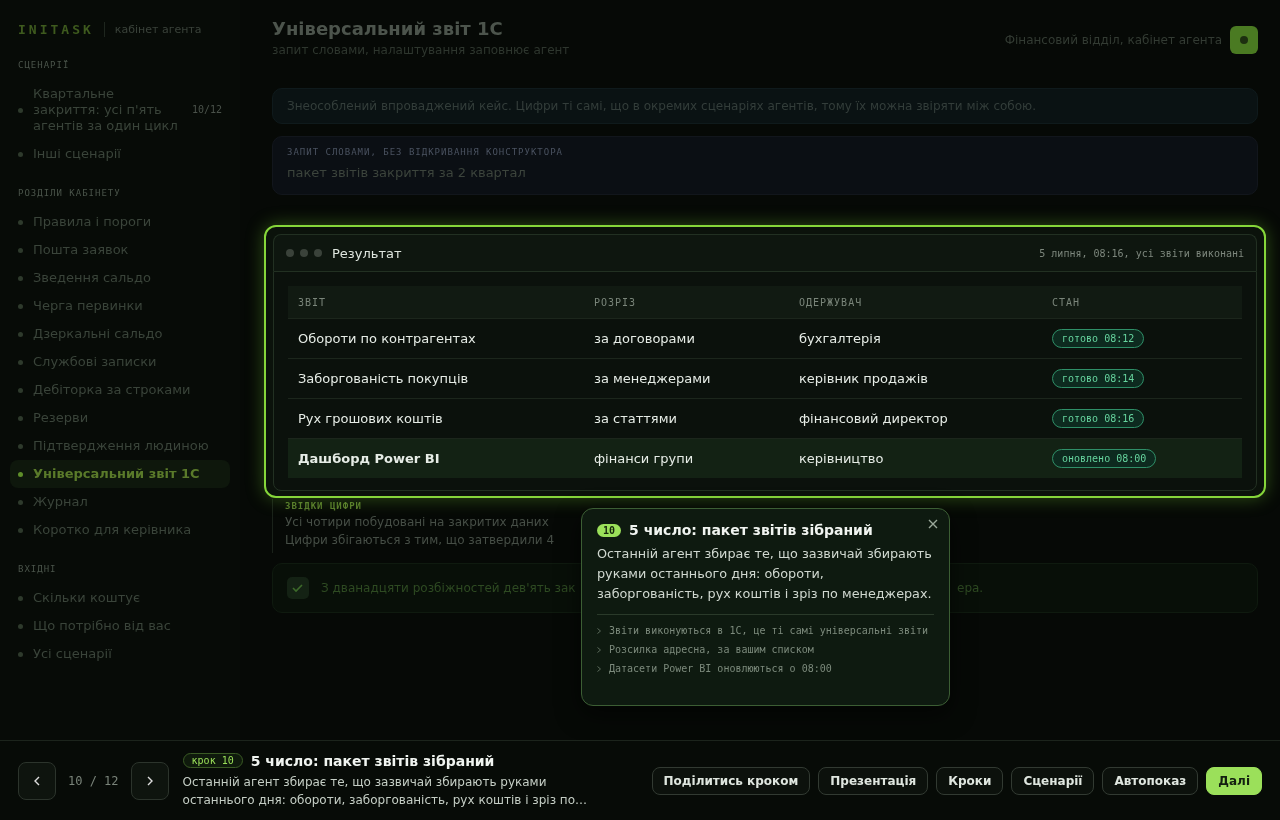  Describe the element at coordinates (653, 378) in the screenshot. I see `table-cell-text: за менеджерами` at that location.